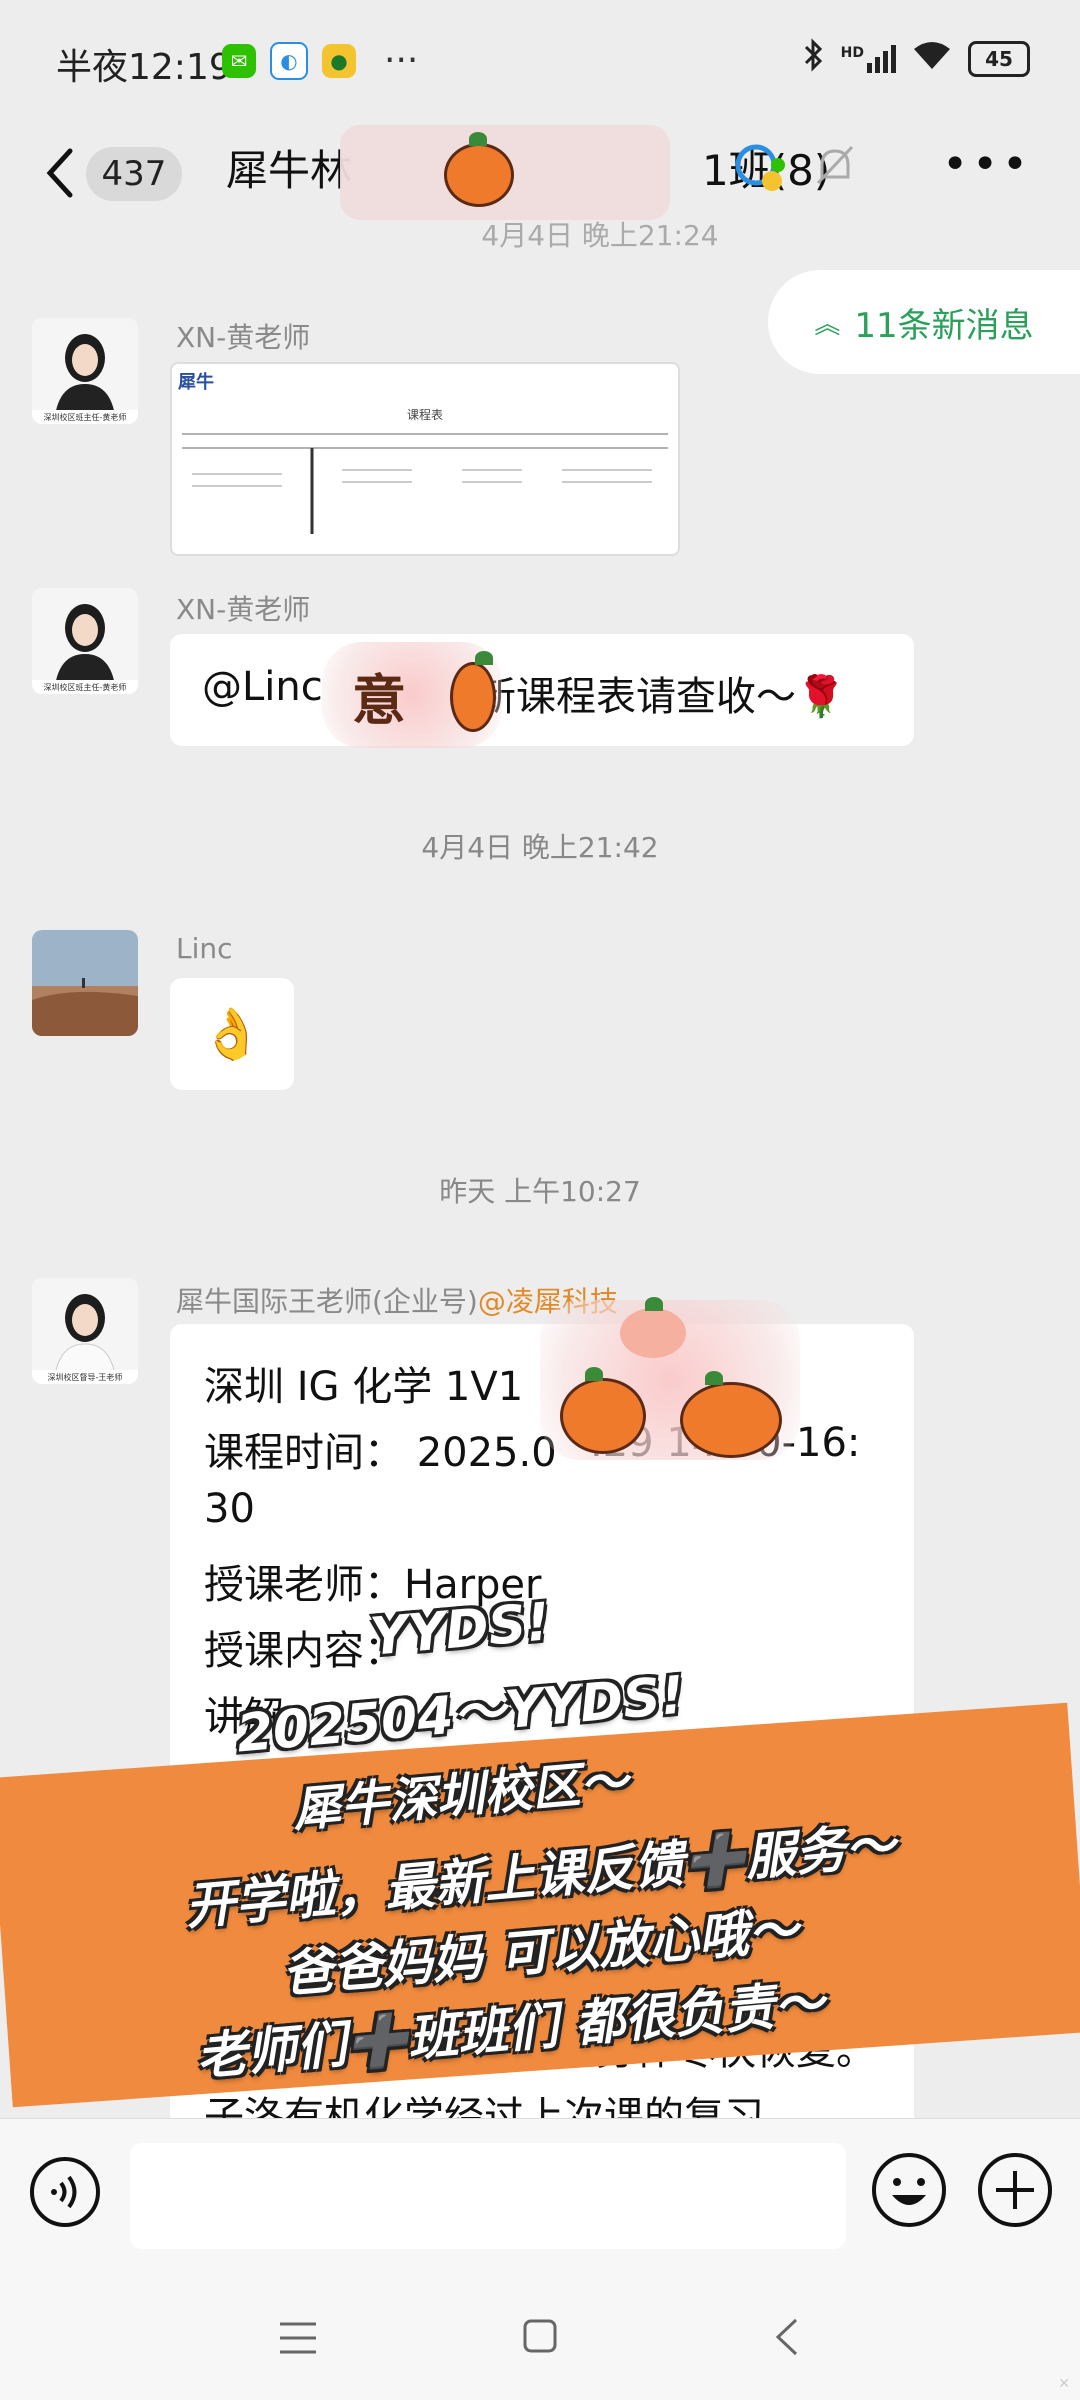 This screenshot has width=1080, height=2400. What do you see at coordinates (424, 415) in the screenshot?
I see `image-title: 课程表` at bounding box center [424, 415].